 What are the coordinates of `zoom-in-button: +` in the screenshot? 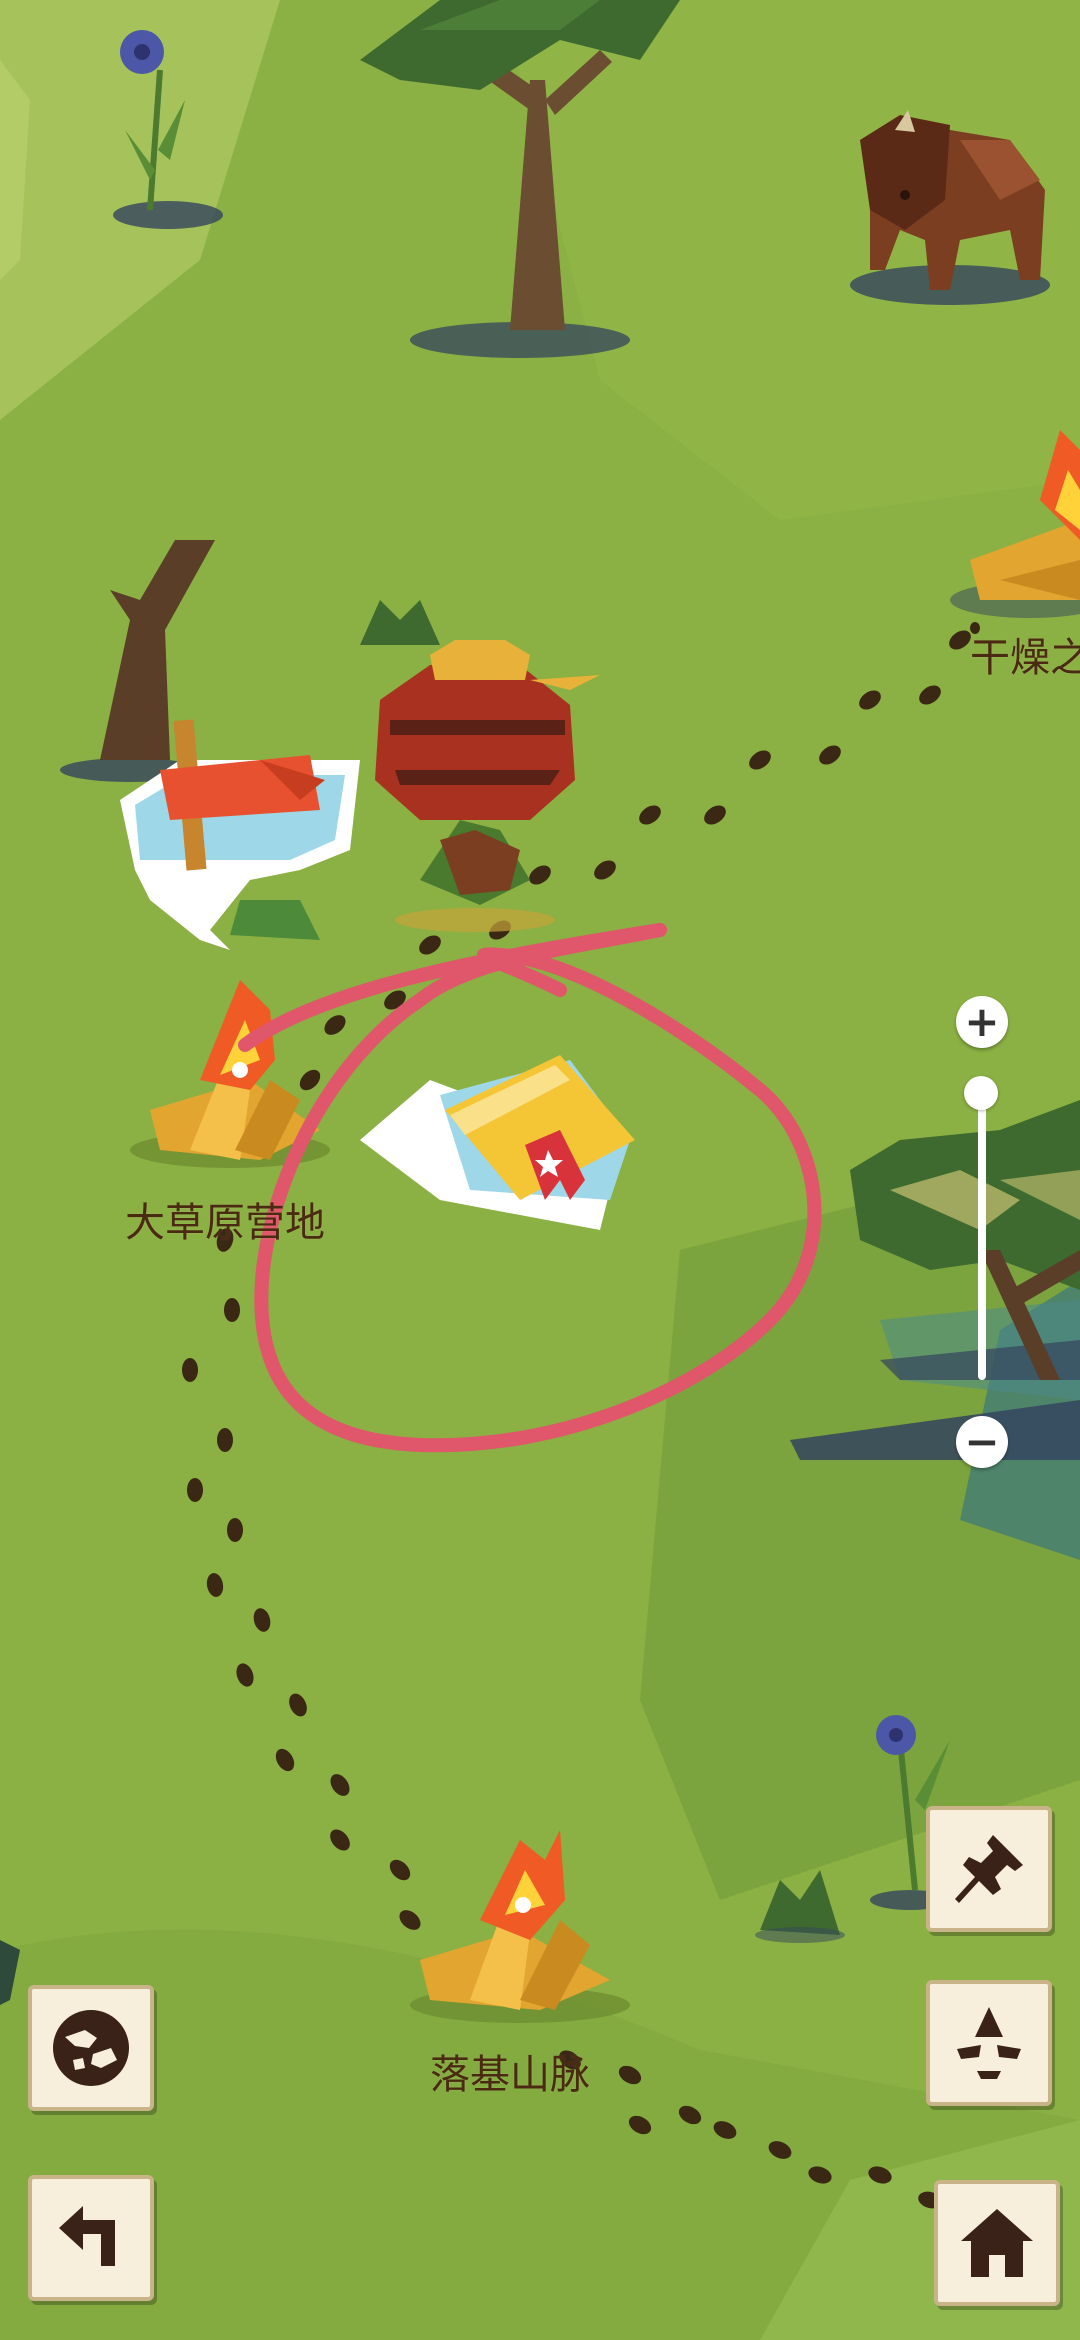 It's located at (982, 1022).